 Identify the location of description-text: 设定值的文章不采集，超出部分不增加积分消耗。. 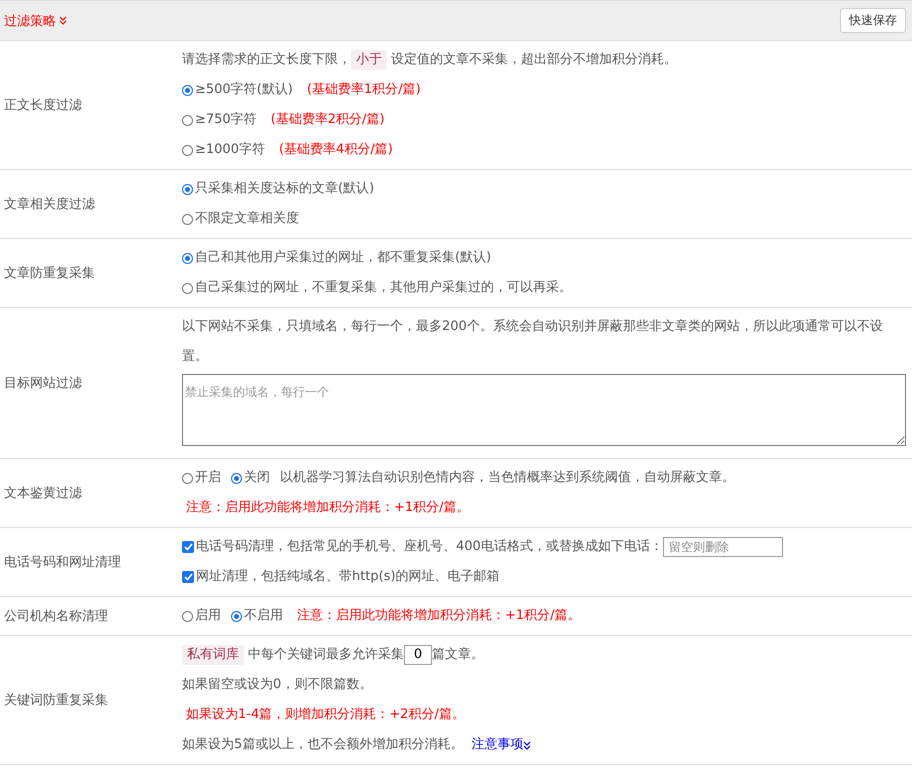
(534, 60).